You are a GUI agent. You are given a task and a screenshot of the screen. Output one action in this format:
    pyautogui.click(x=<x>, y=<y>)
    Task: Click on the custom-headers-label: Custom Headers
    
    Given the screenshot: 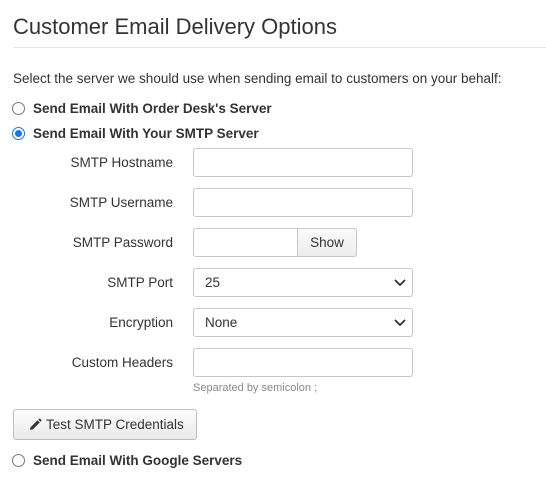 What is the action you would take?
    pyautogui.click(x=122, y=362)
    